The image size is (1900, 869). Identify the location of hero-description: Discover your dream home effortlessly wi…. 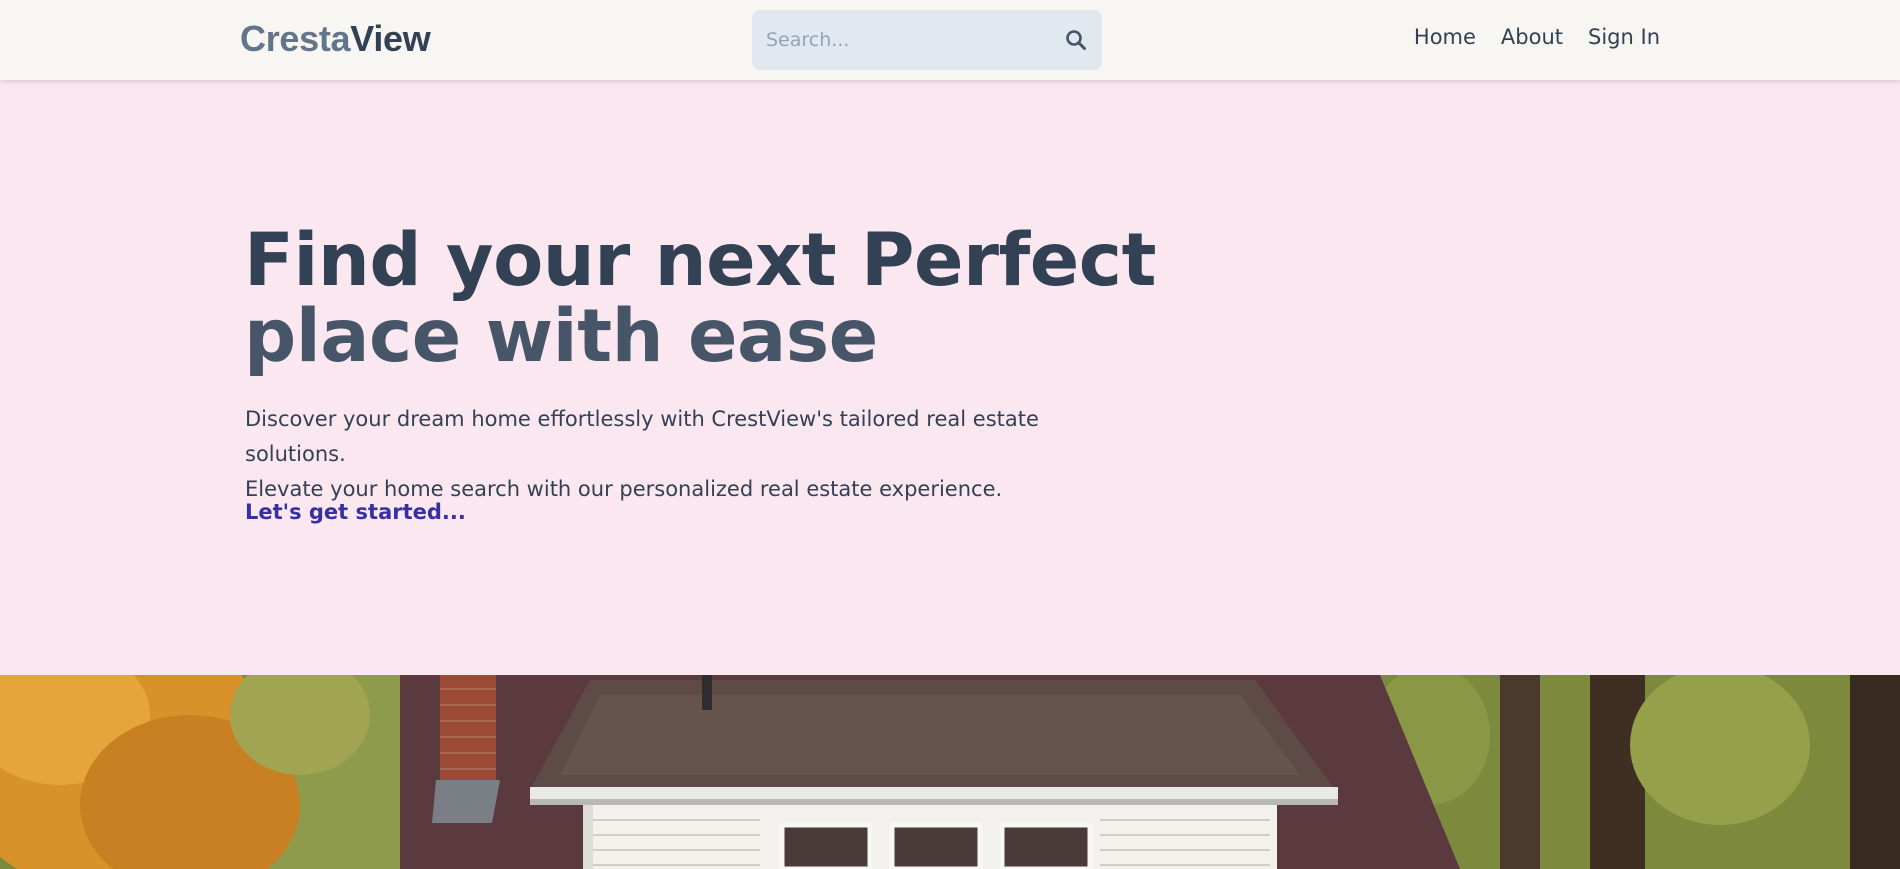
(695, 454).